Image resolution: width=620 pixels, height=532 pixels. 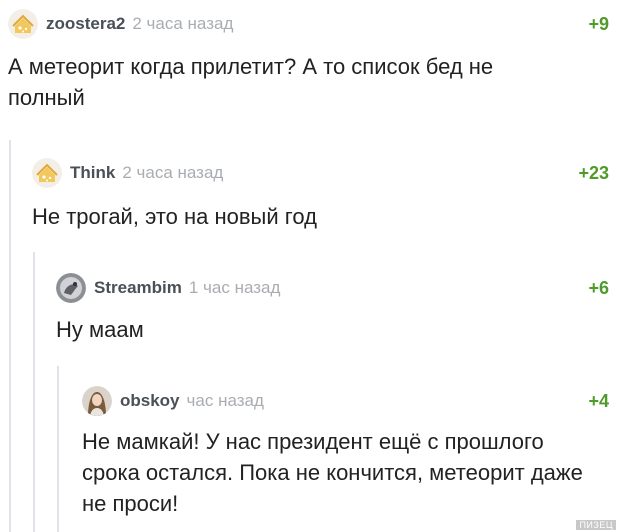 I want to click on username: Think, so click(x=92, y=173).